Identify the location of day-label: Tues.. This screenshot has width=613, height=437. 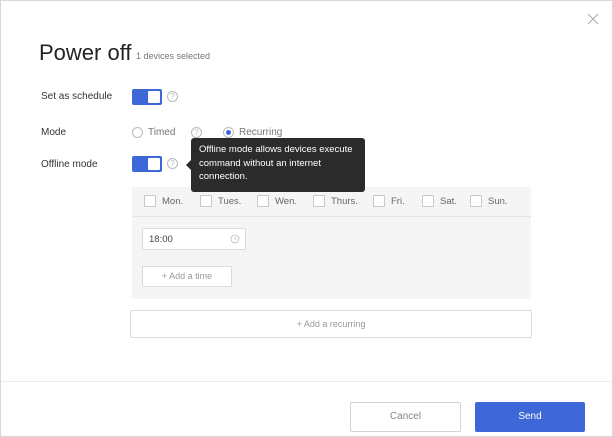
(230, 201).